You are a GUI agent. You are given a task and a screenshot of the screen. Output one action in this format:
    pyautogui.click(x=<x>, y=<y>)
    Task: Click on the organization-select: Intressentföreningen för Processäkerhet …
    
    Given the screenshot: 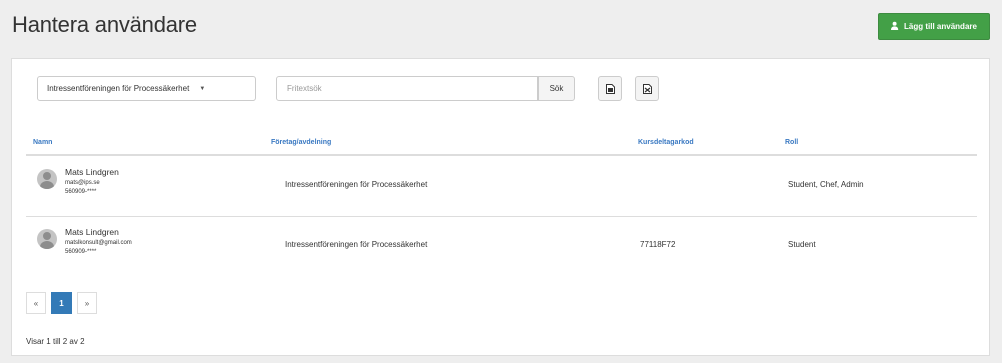 What is the action you would take?
    pyautogui.click(x=146, y=88)
    